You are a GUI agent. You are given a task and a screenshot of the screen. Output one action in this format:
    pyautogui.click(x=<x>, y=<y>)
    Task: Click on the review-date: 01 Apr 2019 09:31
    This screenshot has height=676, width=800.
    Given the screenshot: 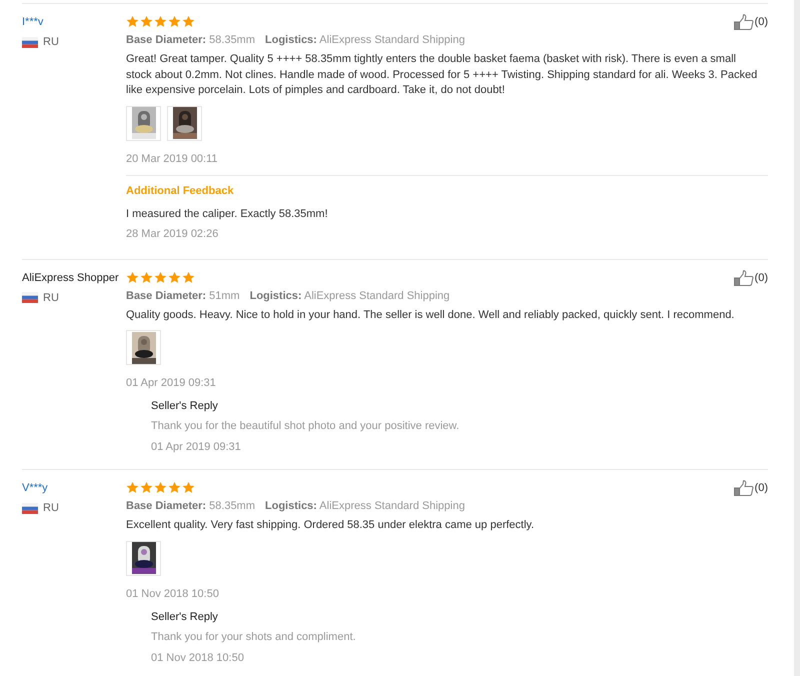 What is the action you would take?
    pyautogui.click(x=171, y=383)
    